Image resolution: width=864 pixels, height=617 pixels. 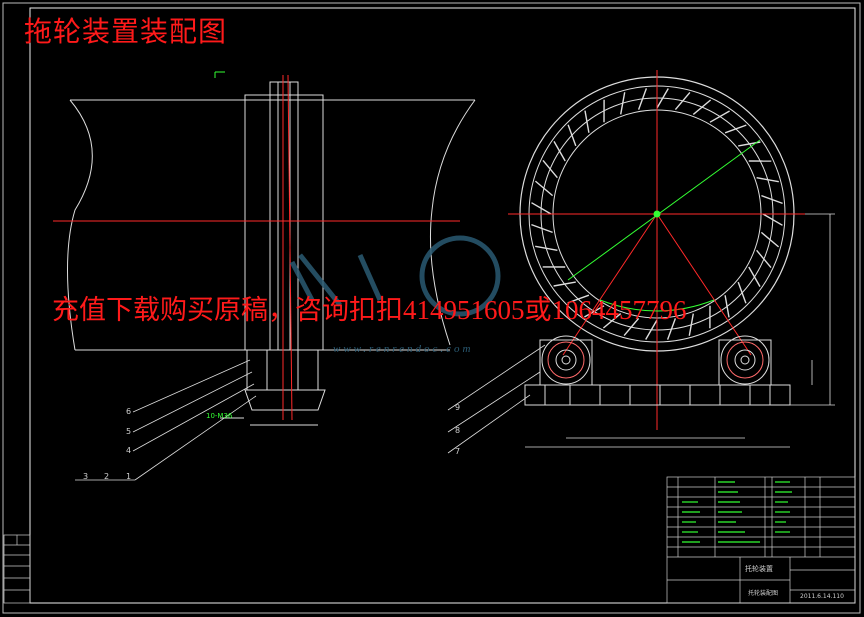 I want to click on bolt-spec-label: 10-M36, so click(x=219, y=416).